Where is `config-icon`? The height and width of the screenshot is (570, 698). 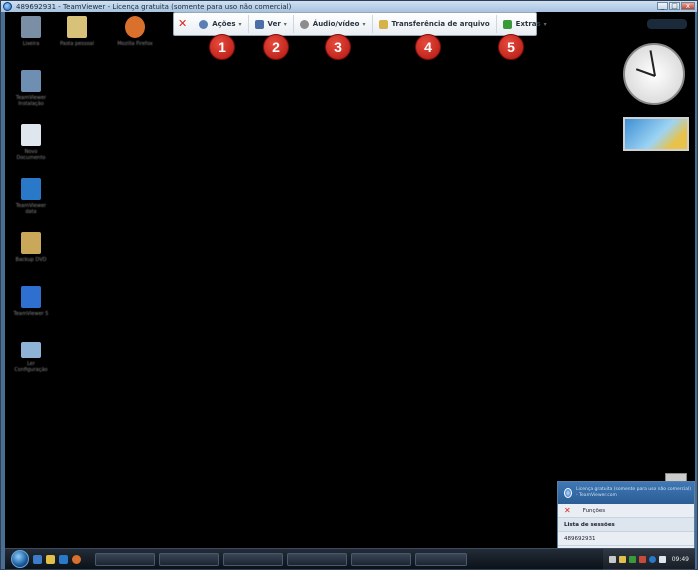
config-icon is located at coordinates (31, 350).